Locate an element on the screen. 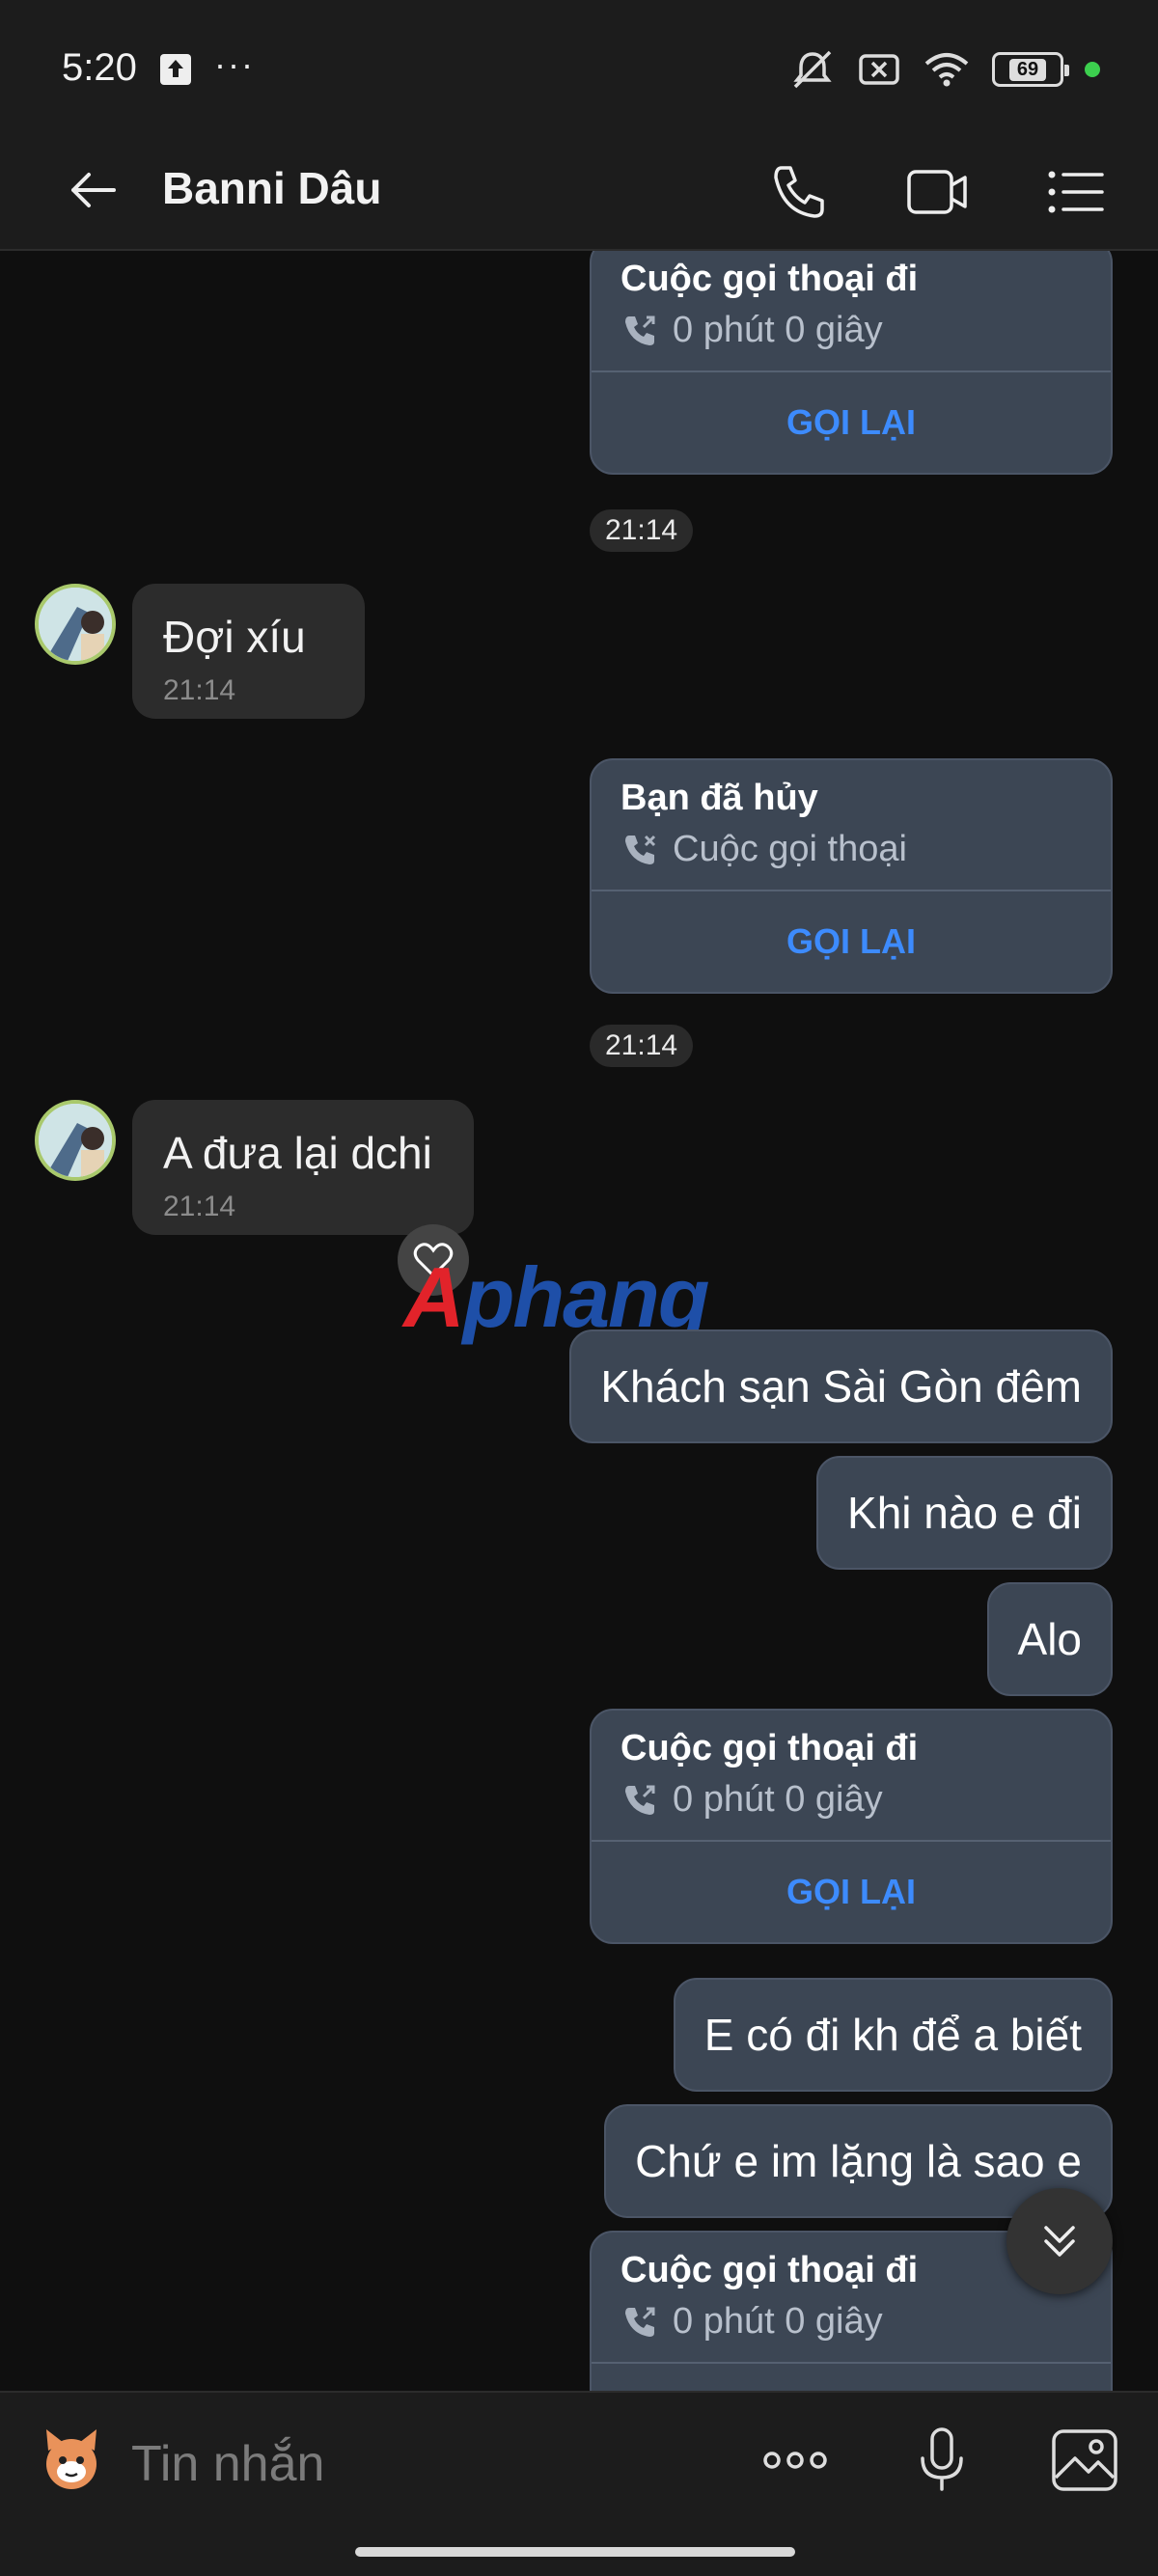 Image resolution: width=1158 pixels, height=2576 pixels. contact-name: Banni Dâu is located at coordinates (271, 188).